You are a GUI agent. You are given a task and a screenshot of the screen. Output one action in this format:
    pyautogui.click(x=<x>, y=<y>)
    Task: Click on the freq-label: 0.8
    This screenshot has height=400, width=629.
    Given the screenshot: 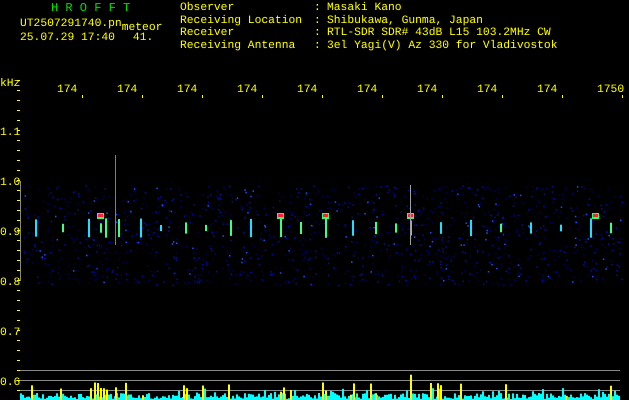 What is the action you would take?
    pyautogui.click(x=10, y=283)
    